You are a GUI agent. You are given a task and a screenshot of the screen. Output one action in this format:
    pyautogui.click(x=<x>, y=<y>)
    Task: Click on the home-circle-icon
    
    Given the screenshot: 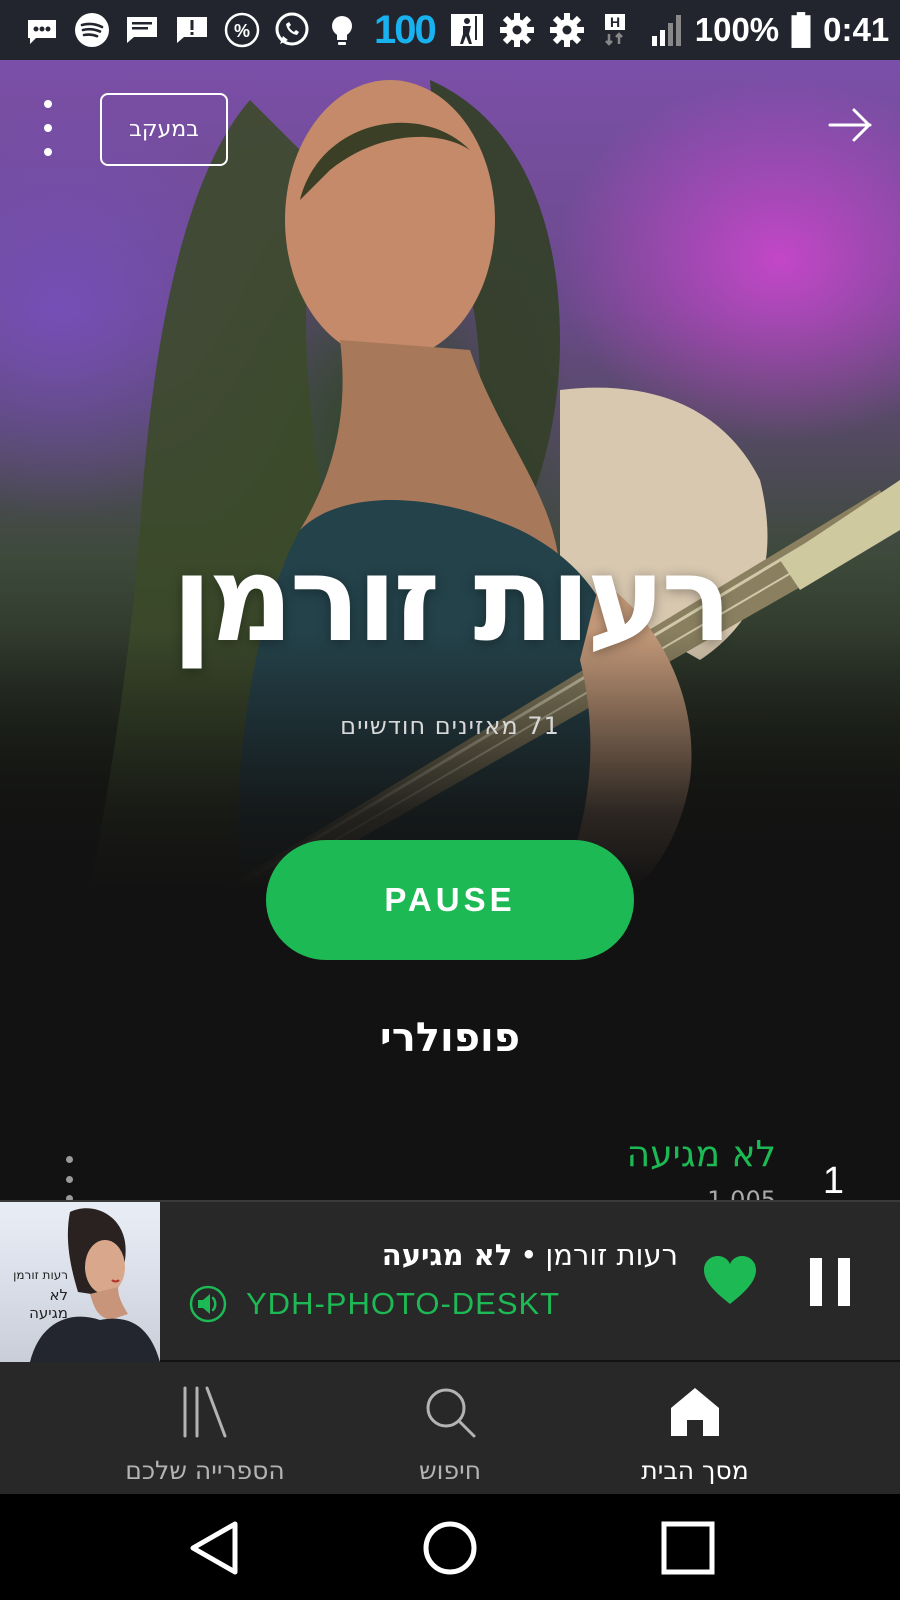 What is the action you would take?
    pyautogui.click(x=450, y=1548)
    